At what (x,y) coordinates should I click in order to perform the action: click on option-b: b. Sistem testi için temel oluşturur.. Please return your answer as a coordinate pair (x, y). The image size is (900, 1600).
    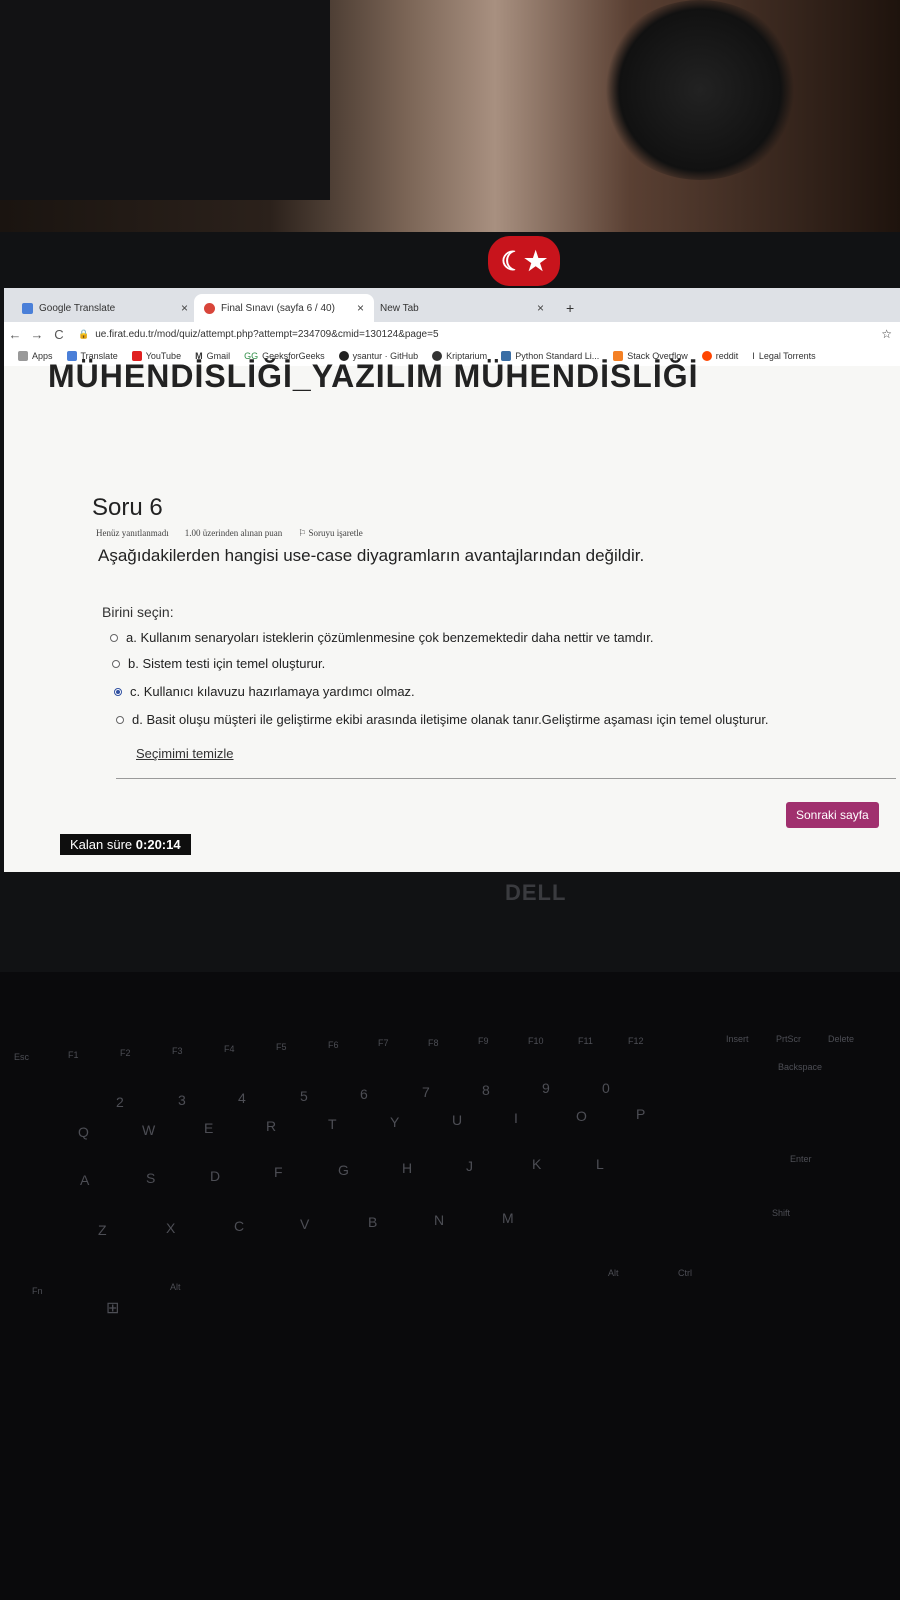
    Looking at the image, I should click on (218, 663).